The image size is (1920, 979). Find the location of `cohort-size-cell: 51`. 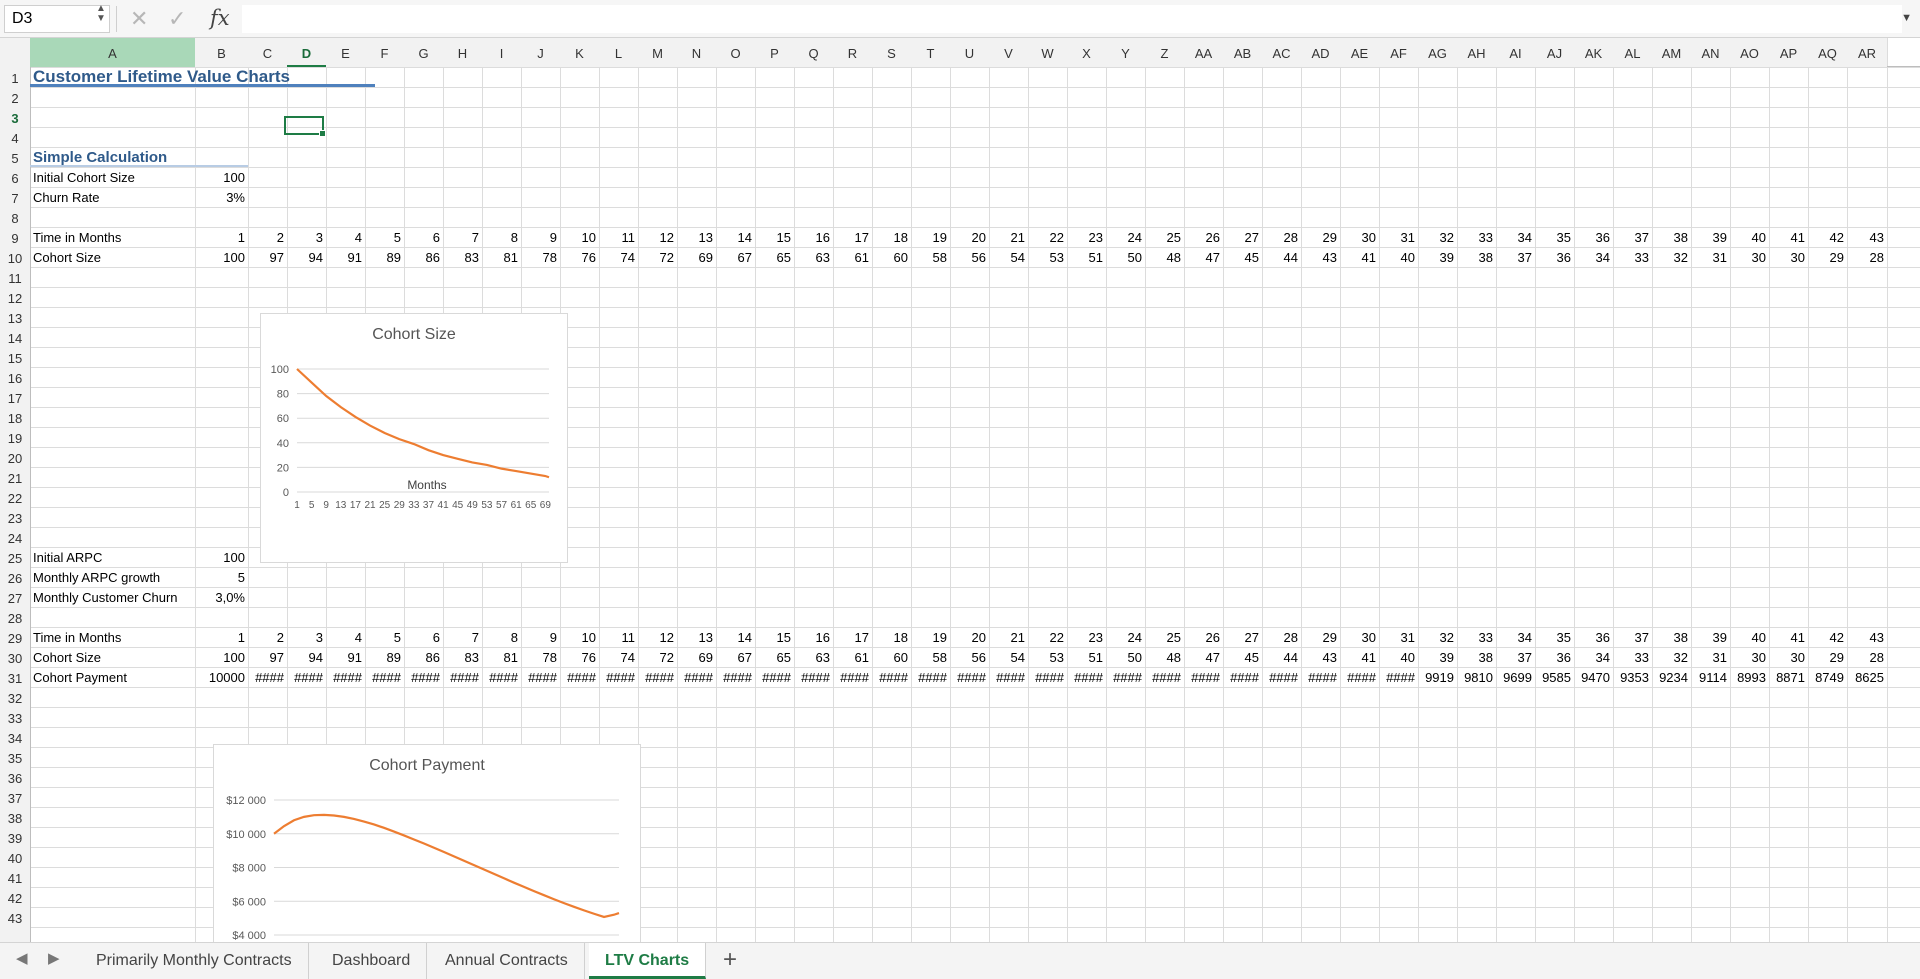

cohort-size-cell: 51 is located at coordinates (1085, 658).